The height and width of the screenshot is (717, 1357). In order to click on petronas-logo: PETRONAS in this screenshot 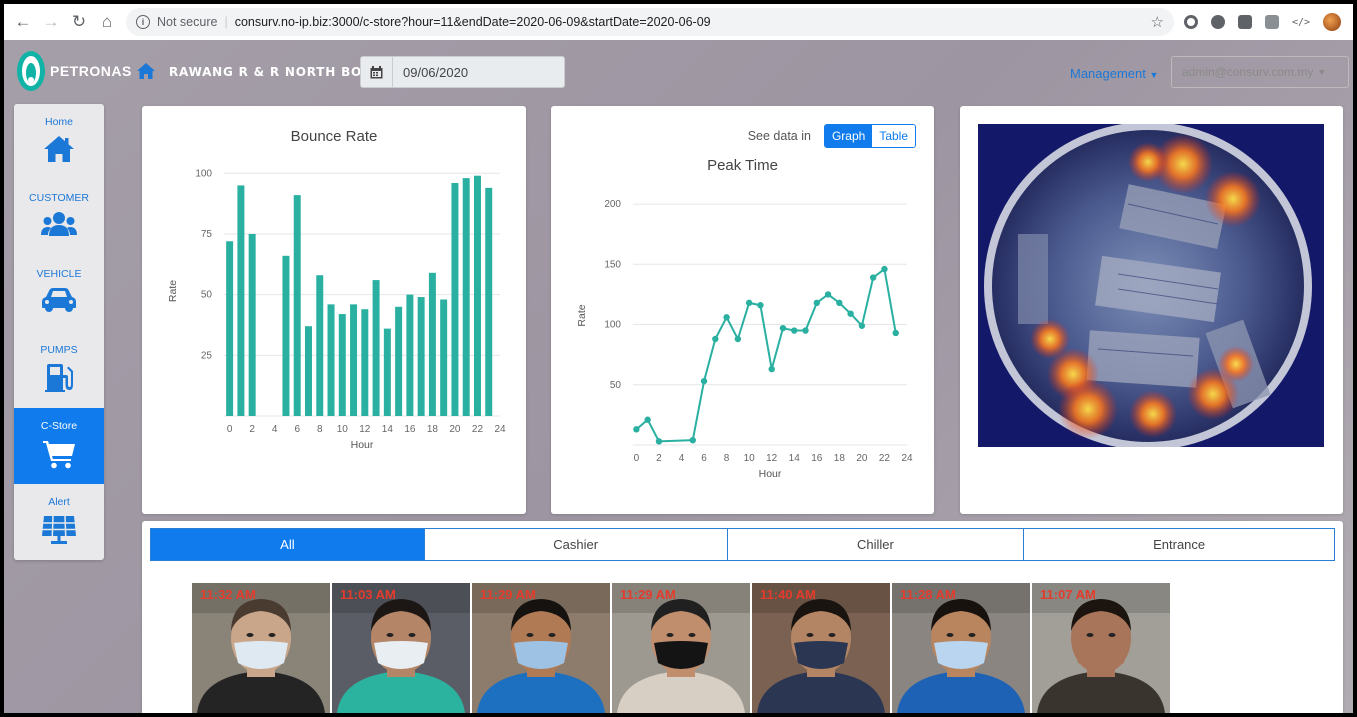, I will do `click(74, 71)`.